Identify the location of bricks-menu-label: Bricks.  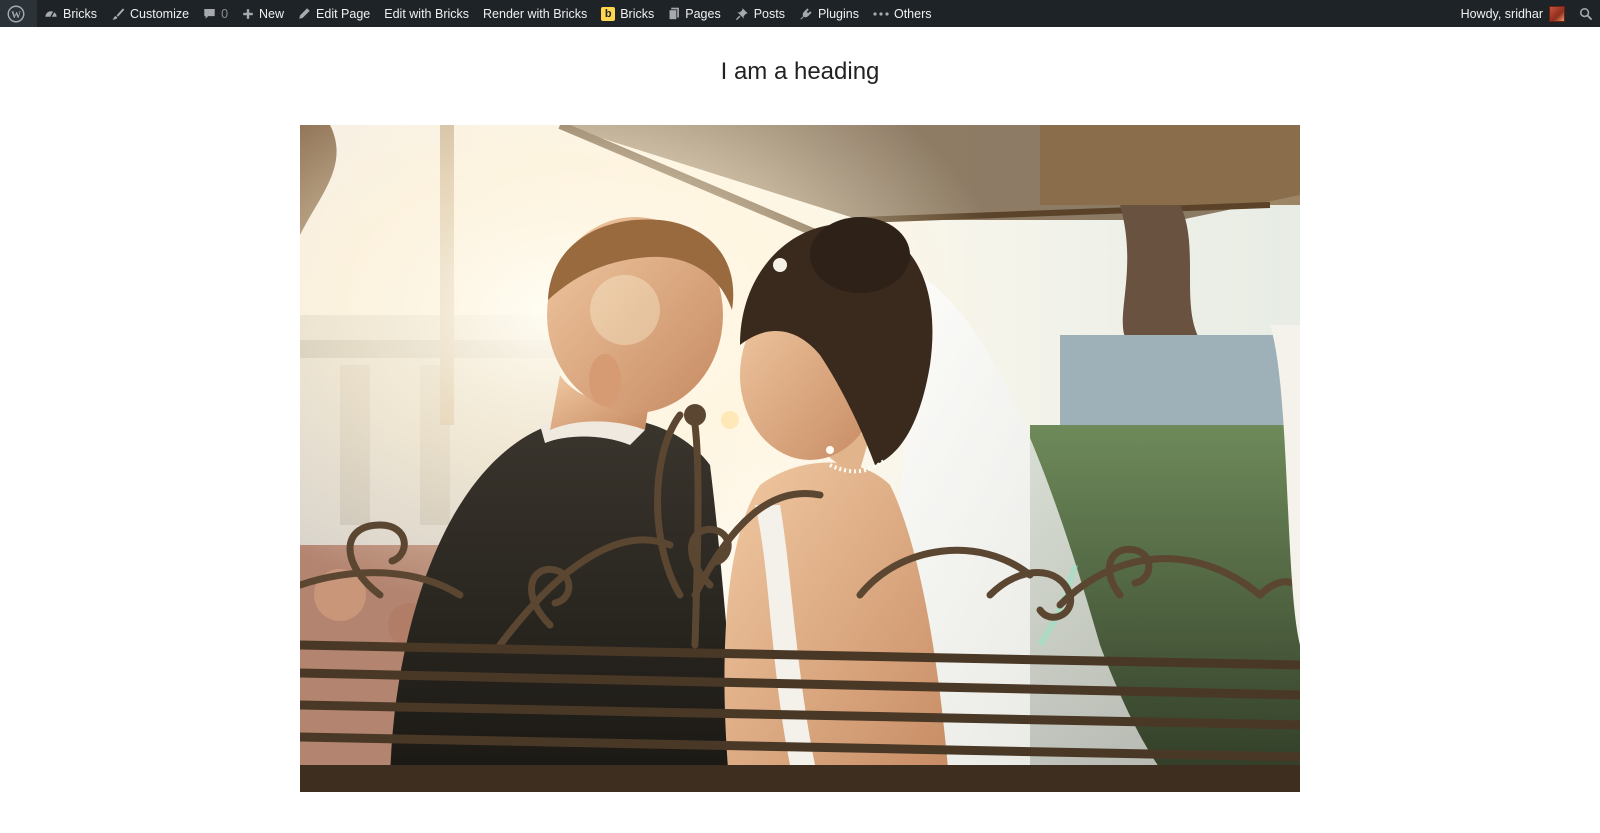
(637, 13).